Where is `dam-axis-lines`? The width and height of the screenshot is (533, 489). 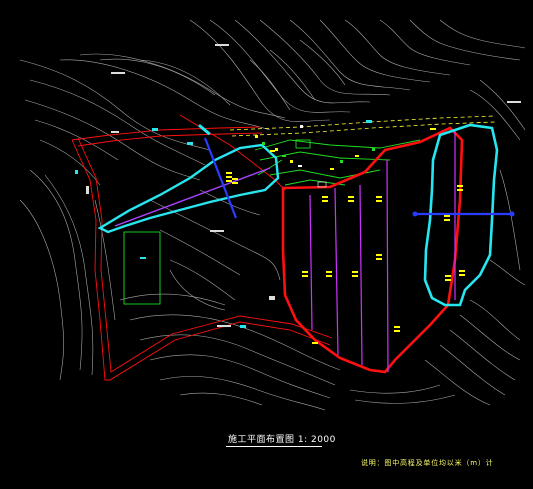
dam-axis-lines is located at coordinates (357, 178).